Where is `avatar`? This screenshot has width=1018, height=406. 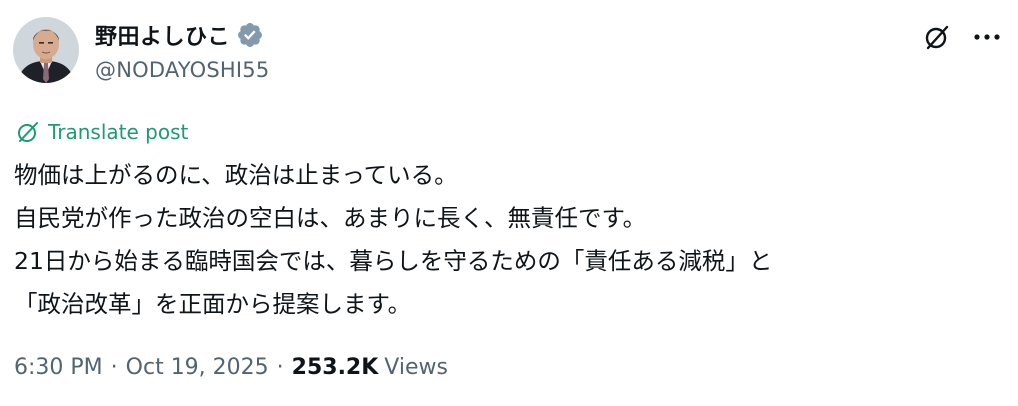
avatar is located at coordinates (46, 50).